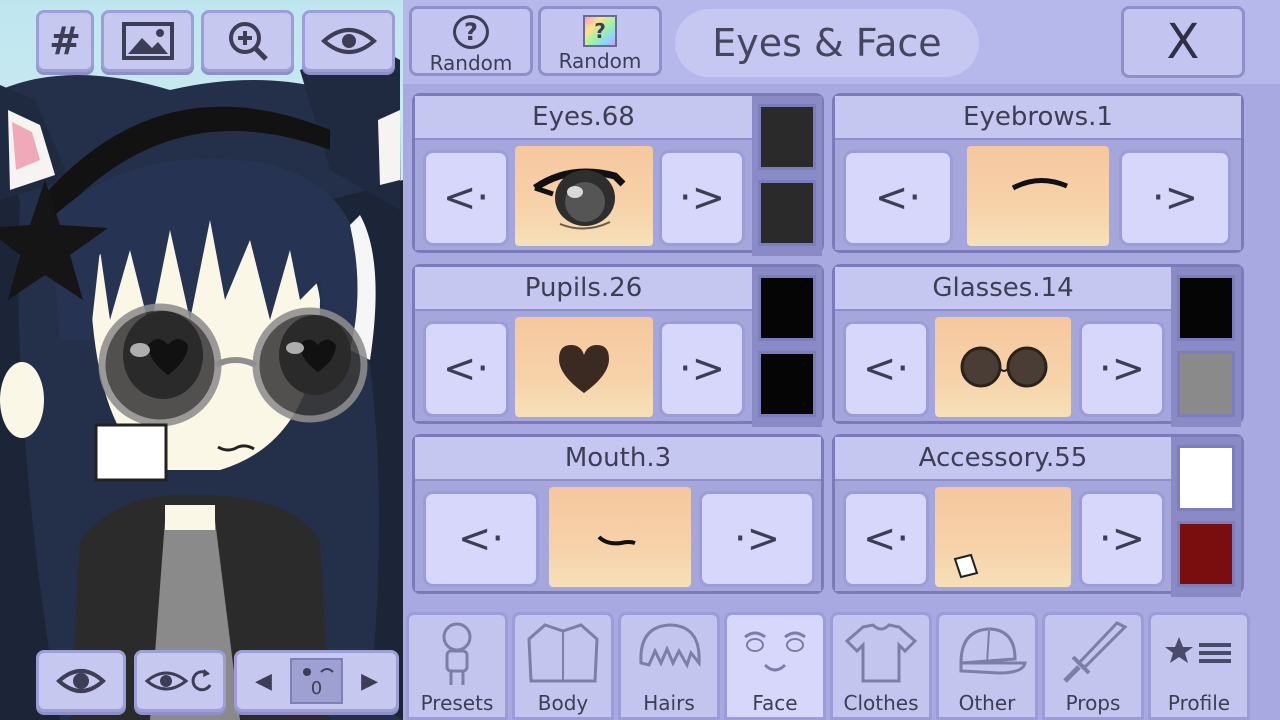  I want to click on feature-label: Mouth.3, so click(618, 459).